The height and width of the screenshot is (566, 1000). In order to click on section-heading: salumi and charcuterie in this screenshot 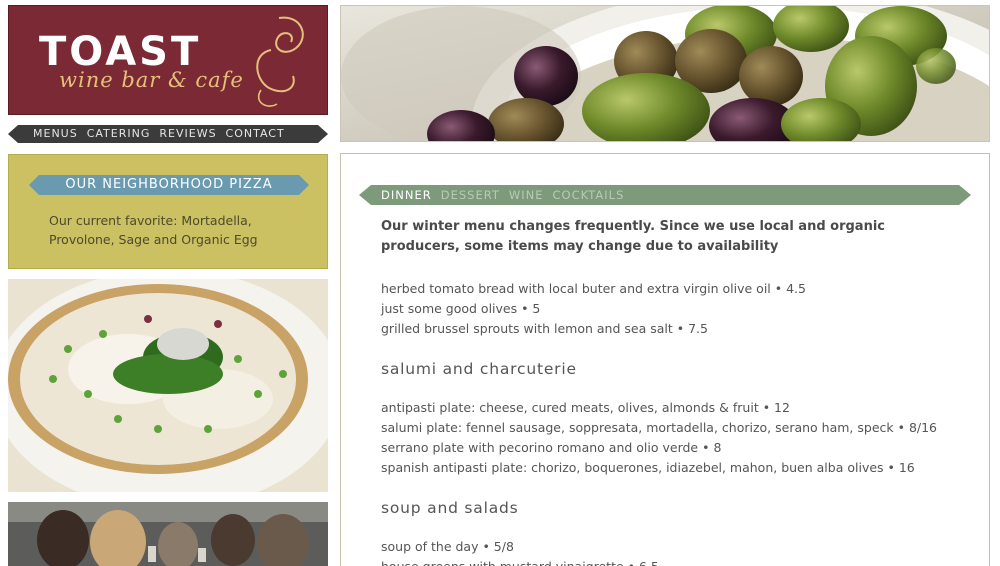, I will do `click(479, 369)`.